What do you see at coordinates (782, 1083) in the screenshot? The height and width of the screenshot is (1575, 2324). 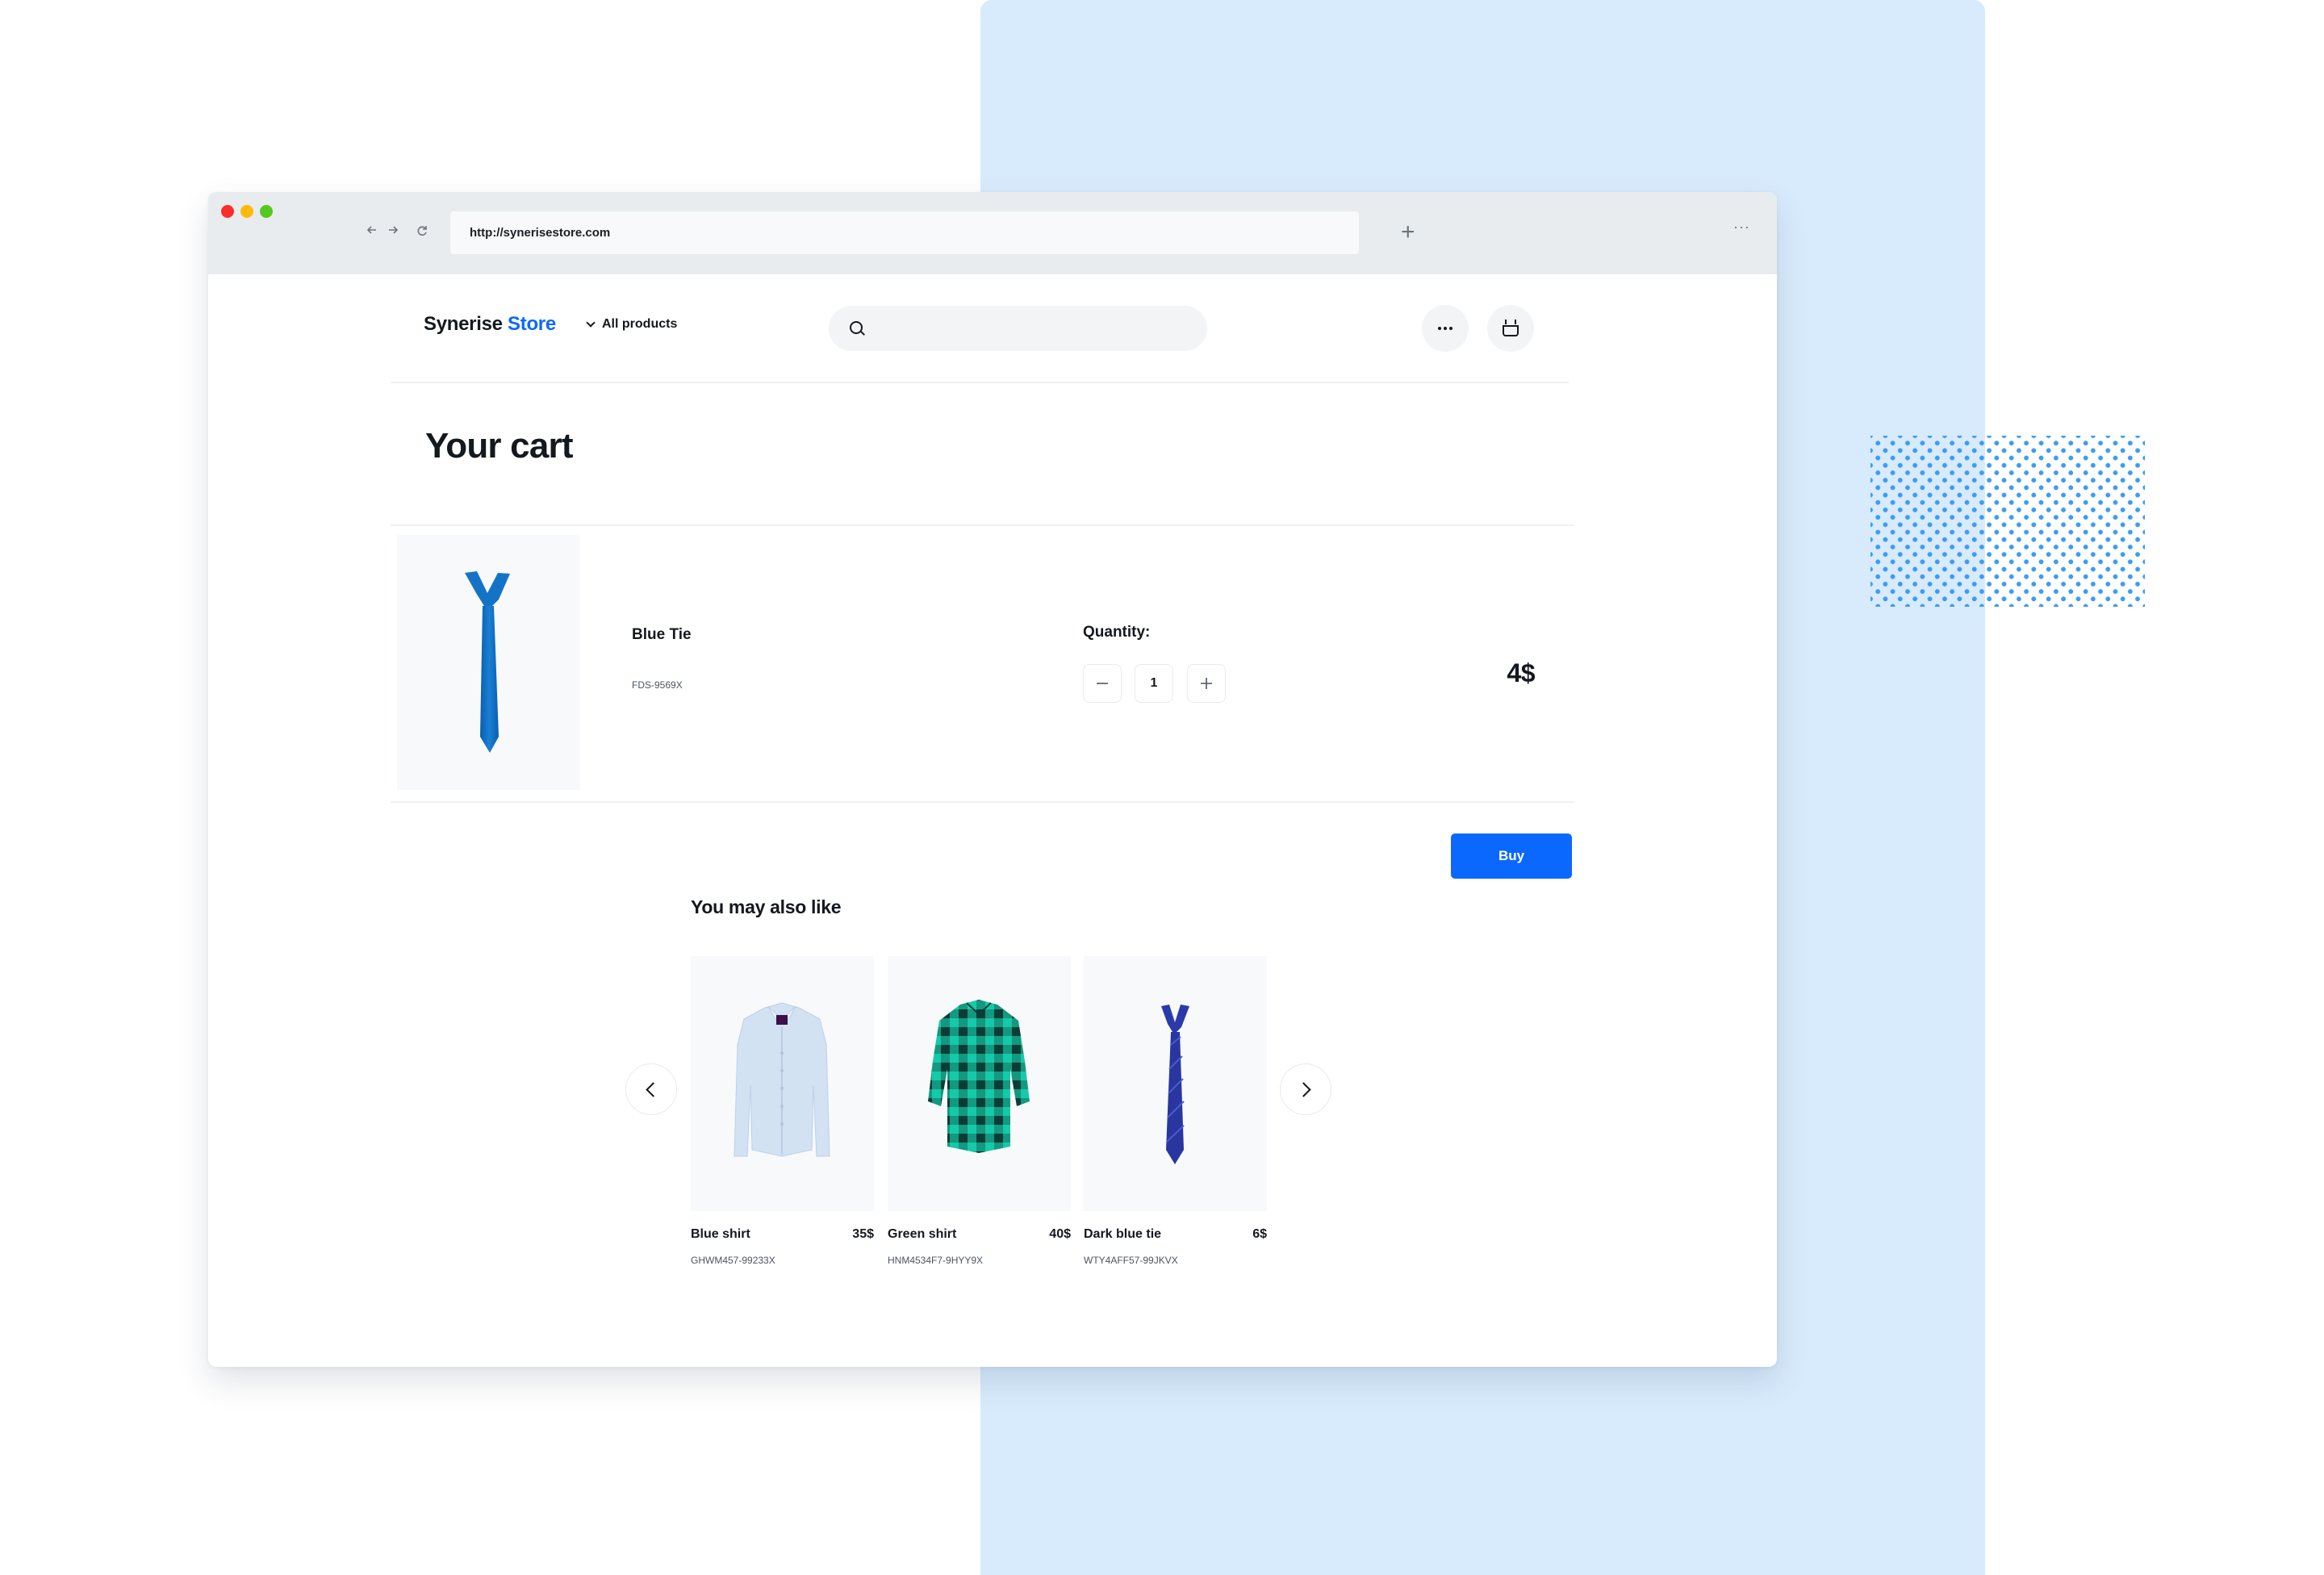 I see `product-image-blue-shirt` at bounding box center [782, 1083].